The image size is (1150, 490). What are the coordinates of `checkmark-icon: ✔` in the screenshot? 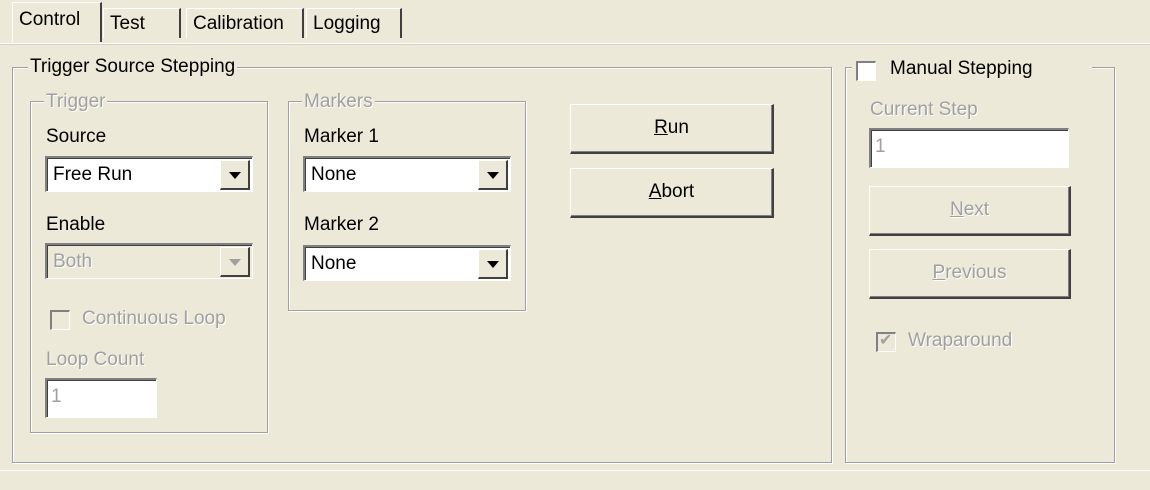 It's located at (886, 340).